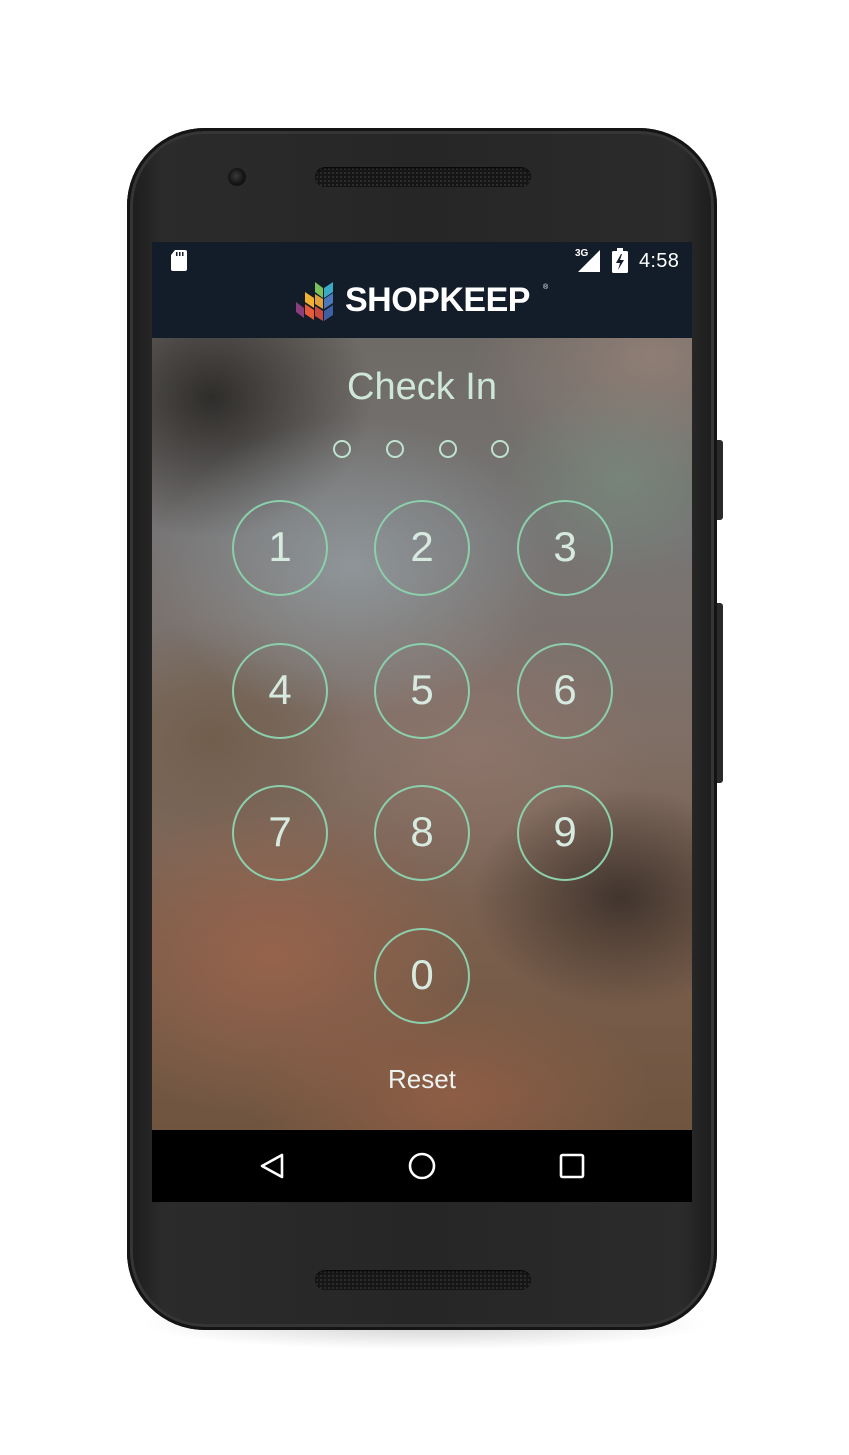  What do you see at coordinates (422, 261) in the screenshot?
I see `status-bar: 3G 4:58` at bounding box center [422, 261].